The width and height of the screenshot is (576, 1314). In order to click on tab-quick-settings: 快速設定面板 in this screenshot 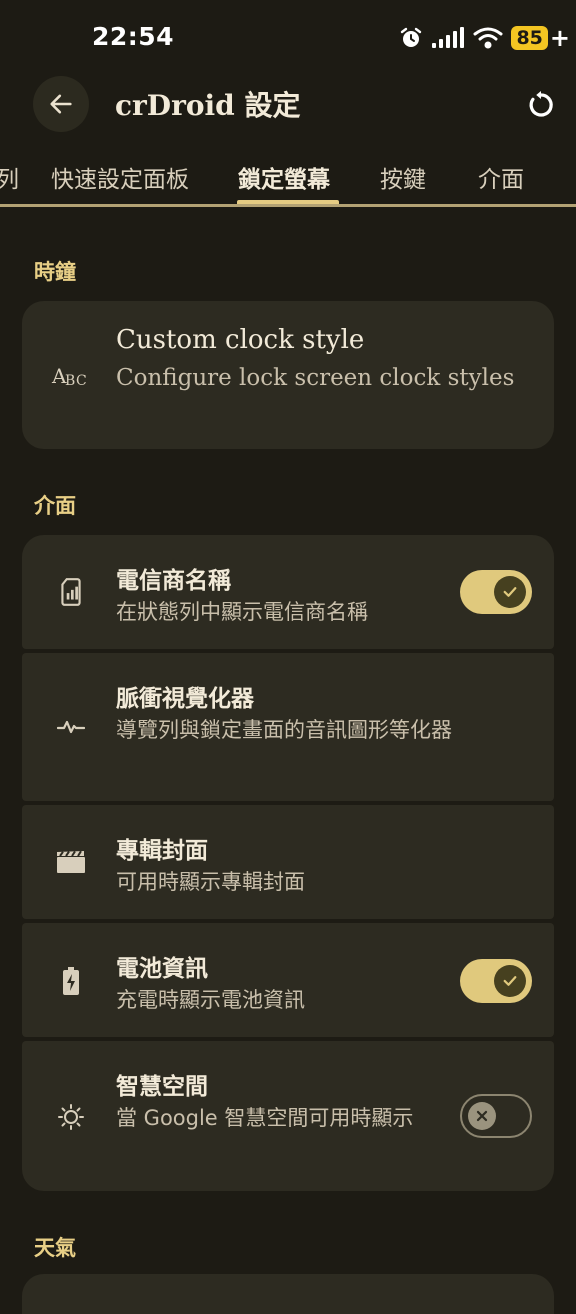, I will do `click(120, 177)`.